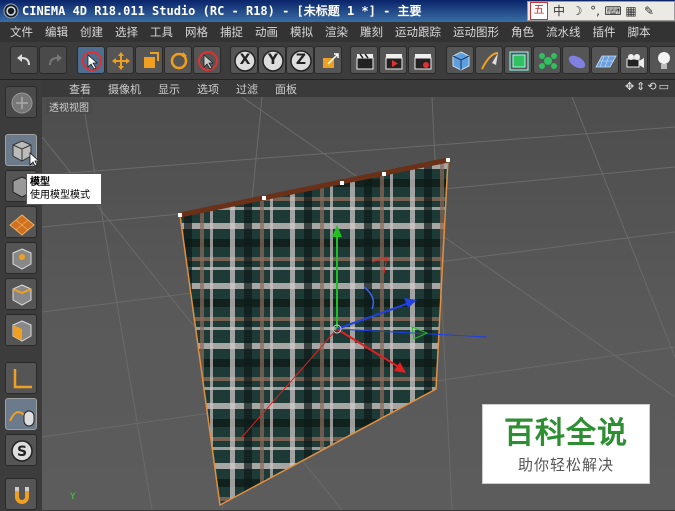 The image size is (675, 511). I want to click on viewport-menu-bar: 查看 摄像机 显示 选项 过滤 面板 ✥⇕⟲▭, so click(358, 88).